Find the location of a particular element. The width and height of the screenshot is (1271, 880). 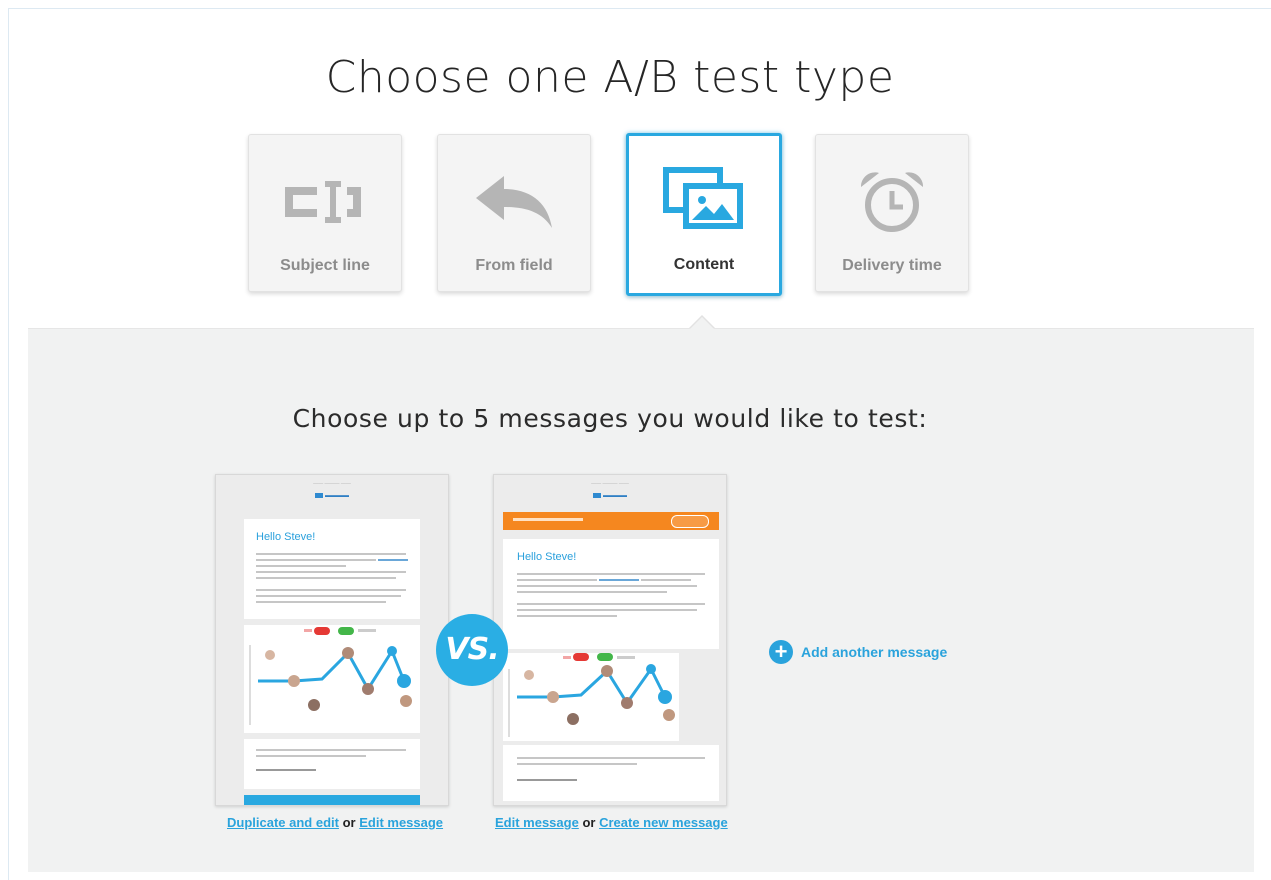

message-preview-2: —— ——— —— ▬▬▬▬ Hello Steve! is located at coordinates (610, 640).